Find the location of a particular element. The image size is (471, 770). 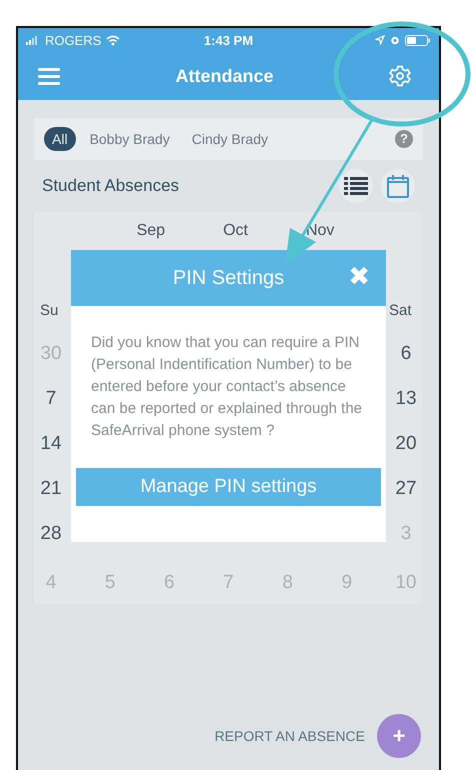

calendar-view-button is located at coordinates (398, 186).